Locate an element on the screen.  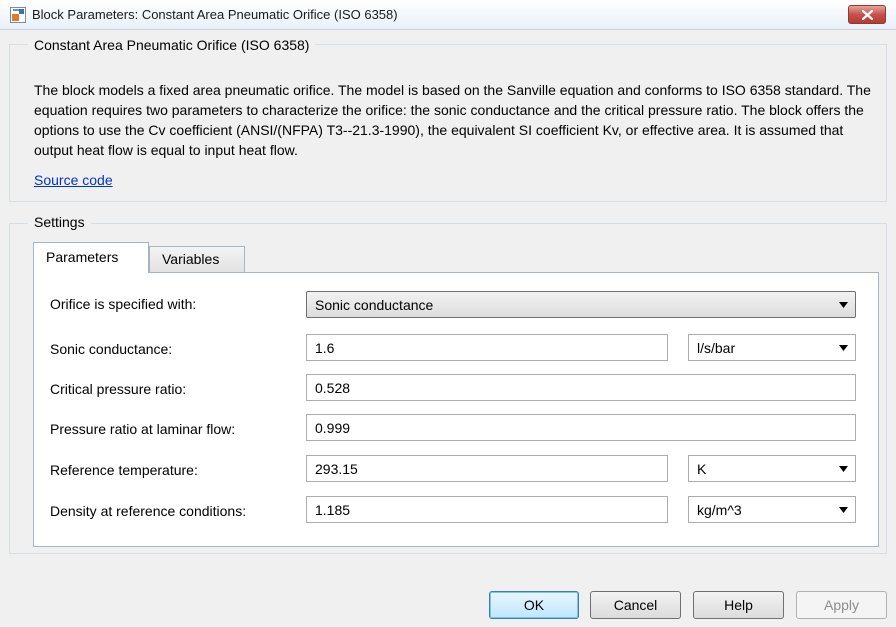
ref-temperature-unit-dropdown: K is located at coordinates (772, 468).